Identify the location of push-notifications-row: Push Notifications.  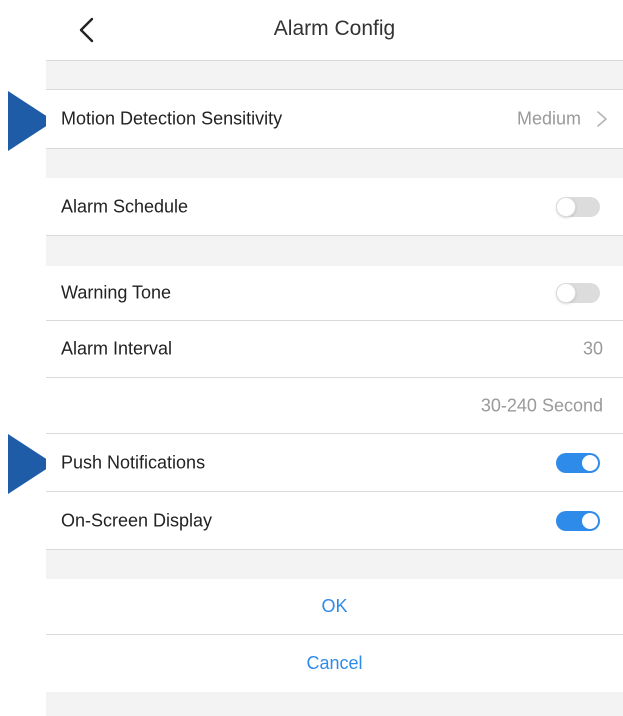
(334, 462).